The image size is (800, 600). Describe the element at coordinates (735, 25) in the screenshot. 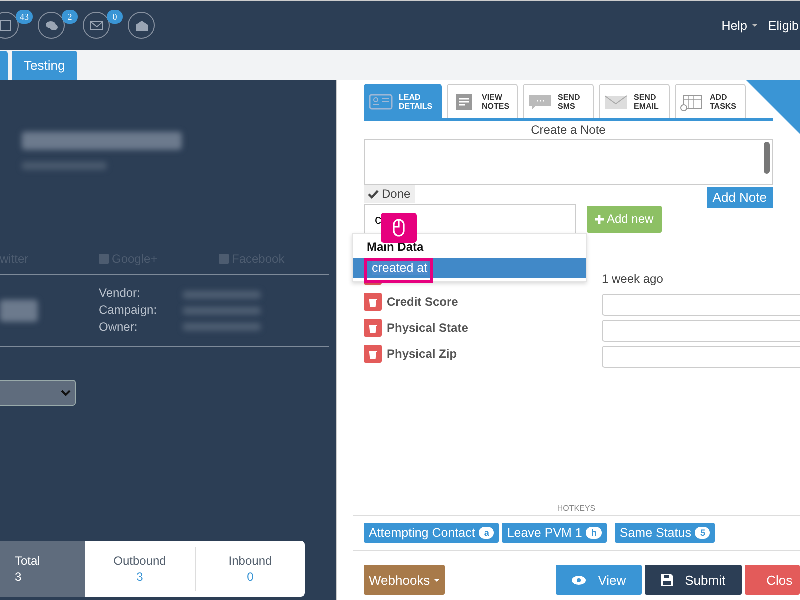

I see `menu-item: Help` at that location.